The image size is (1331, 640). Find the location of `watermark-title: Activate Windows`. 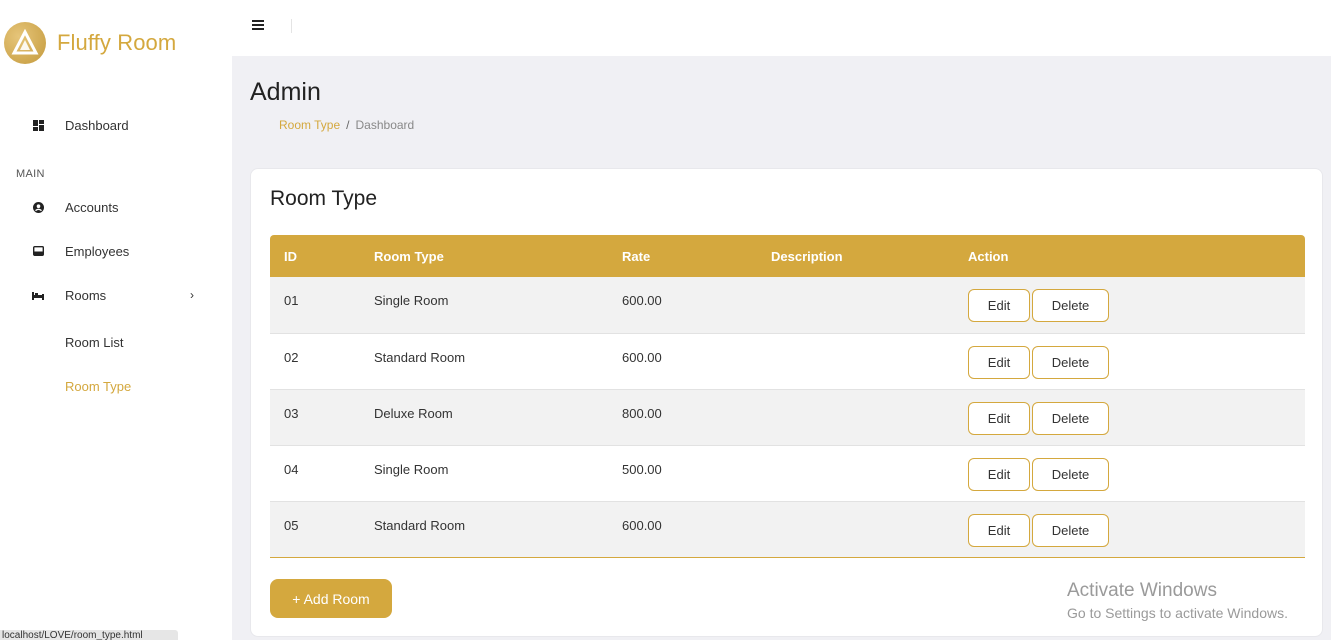

watermark-title: Activate Windows is located at coordinates (1142, 590).